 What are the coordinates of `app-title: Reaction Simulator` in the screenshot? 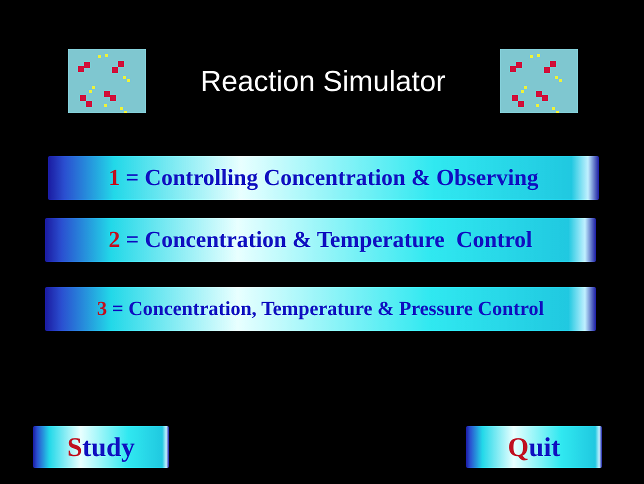 It's located at (323, 82).